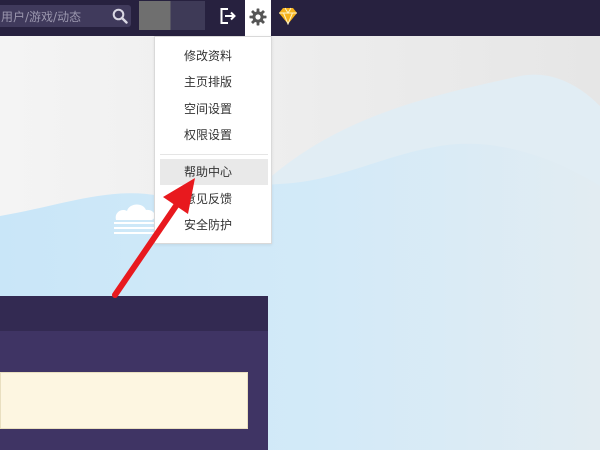  What do you see at coordinates (214, 82) in the screenshot?
I see `menu-item-homepage-layout: 主页排版` at bounding box center [214, 82].